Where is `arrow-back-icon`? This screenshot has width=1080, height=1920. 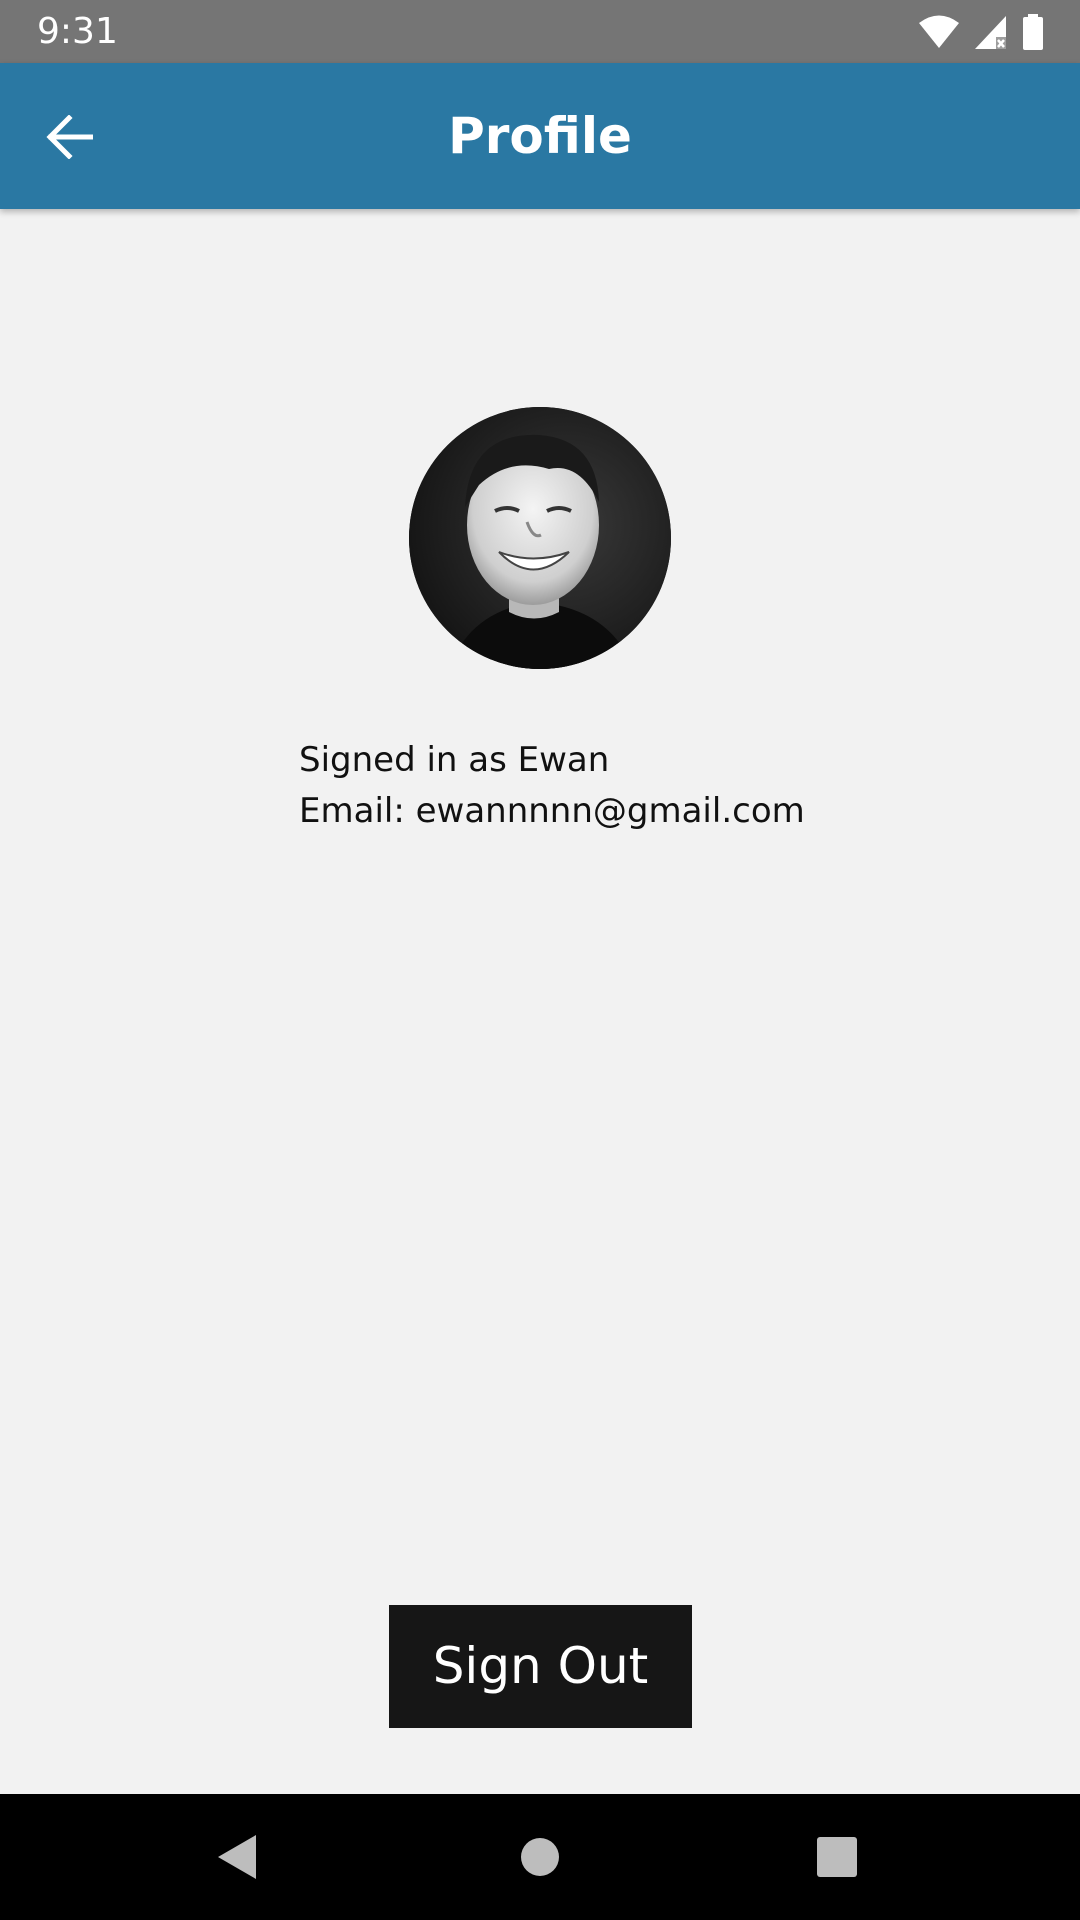
arrow-back-icon is located at coordinates (69, 137).